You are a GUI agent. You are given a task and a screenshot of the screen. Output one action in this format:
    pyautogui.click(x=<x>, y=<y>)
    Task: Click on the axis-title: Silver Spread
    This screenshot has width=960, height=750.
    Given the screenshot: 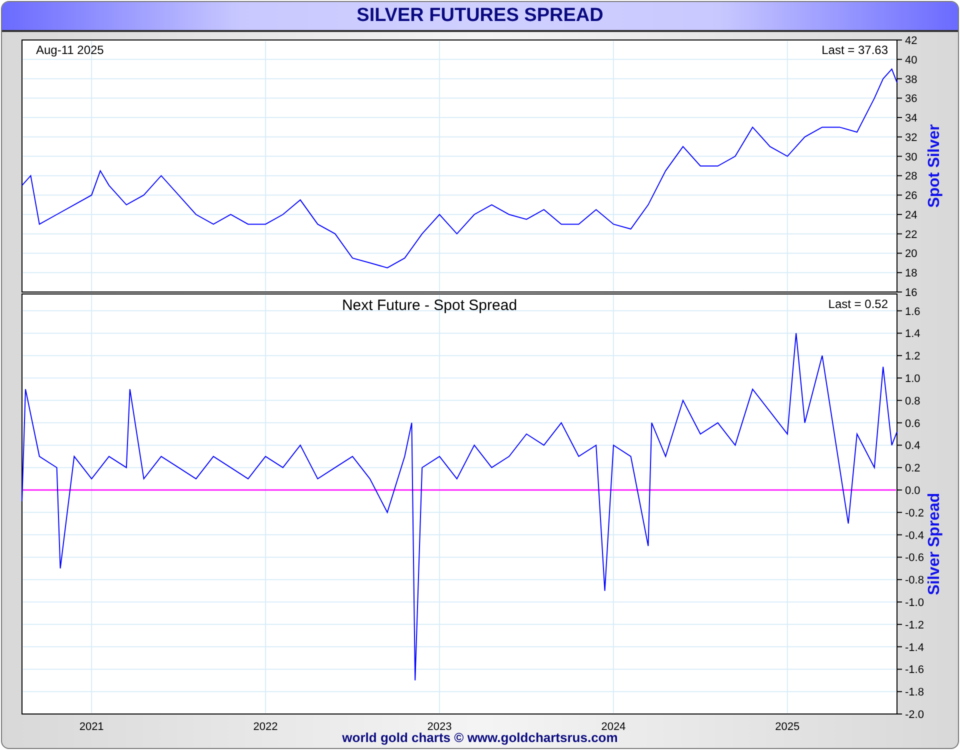 What is the action you would take?
    pyautogui.click(x=934, y=544)
    